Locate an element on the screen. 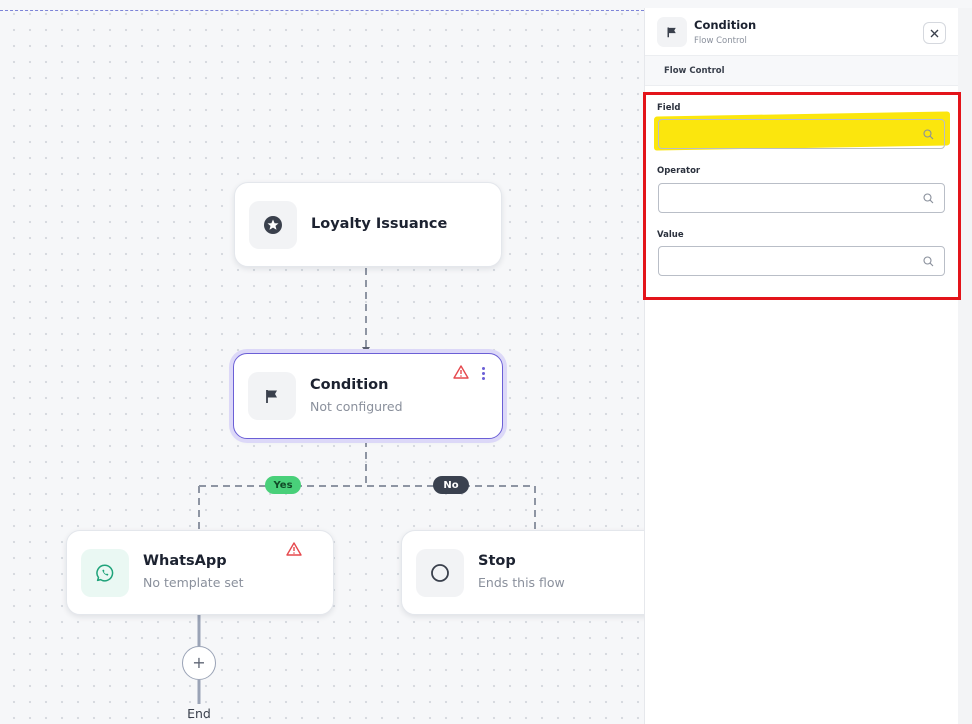  close-button is located at coordinates (934, 33).